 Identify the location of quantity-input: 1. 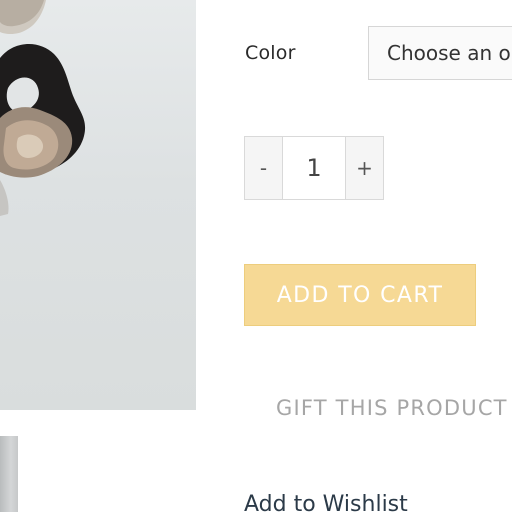
(314, 168).